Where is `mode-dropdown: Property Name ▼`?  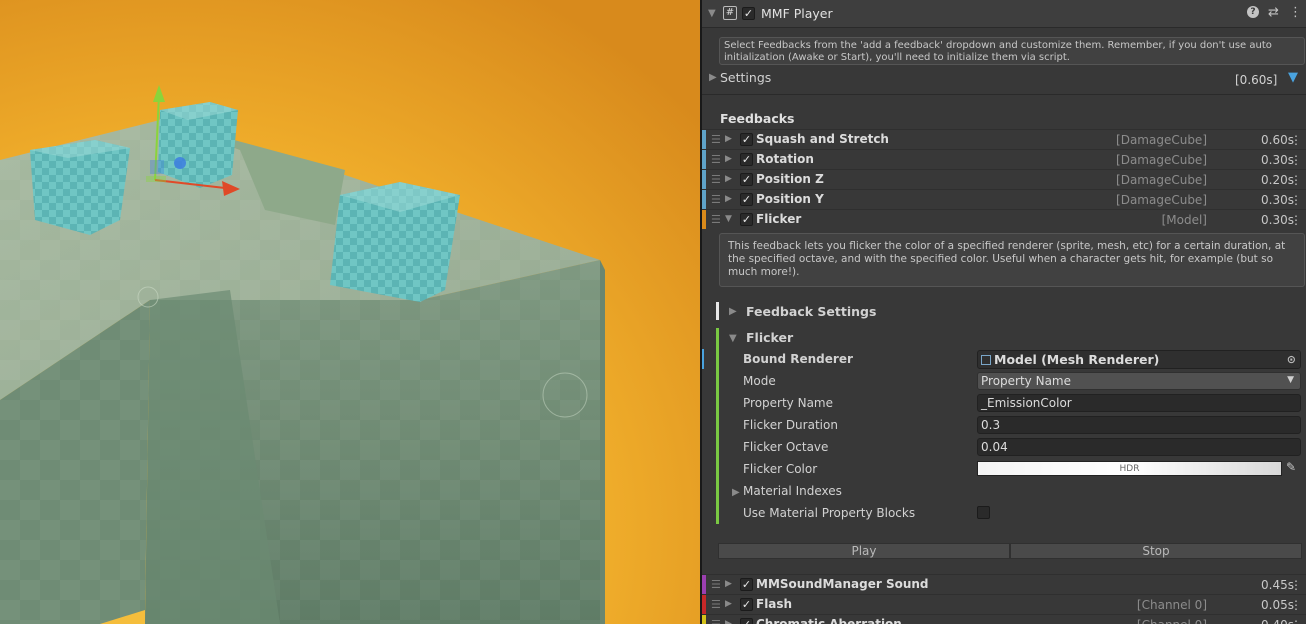 mode-dropdown: Property Name ▼ is located at coordinates (1139, 381).